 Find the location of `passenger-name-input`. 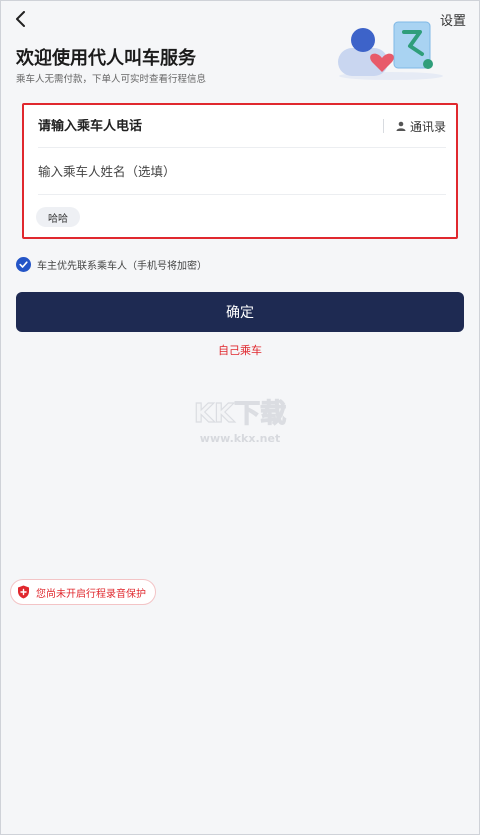

passenger-name-input is located at coordinates (242, 171).